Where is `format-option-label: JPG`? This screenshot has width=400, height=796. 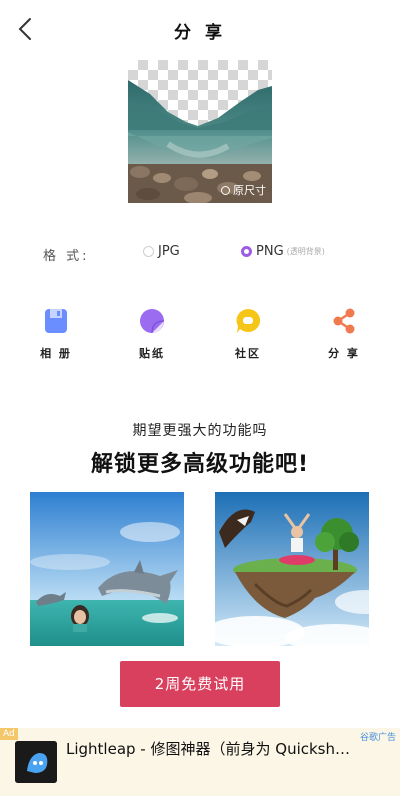
format-option-label: JPG is located at coordinates (169, 251).